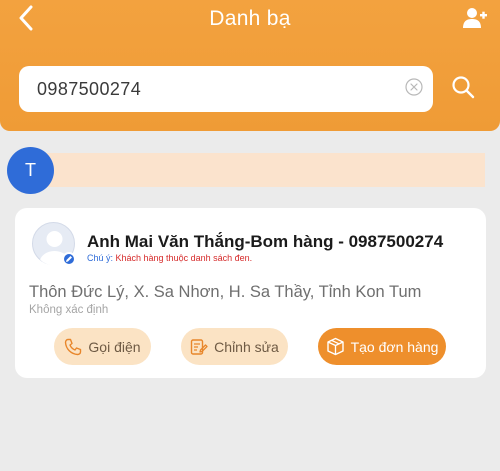  I want to click on search-input, so click(207, 89).